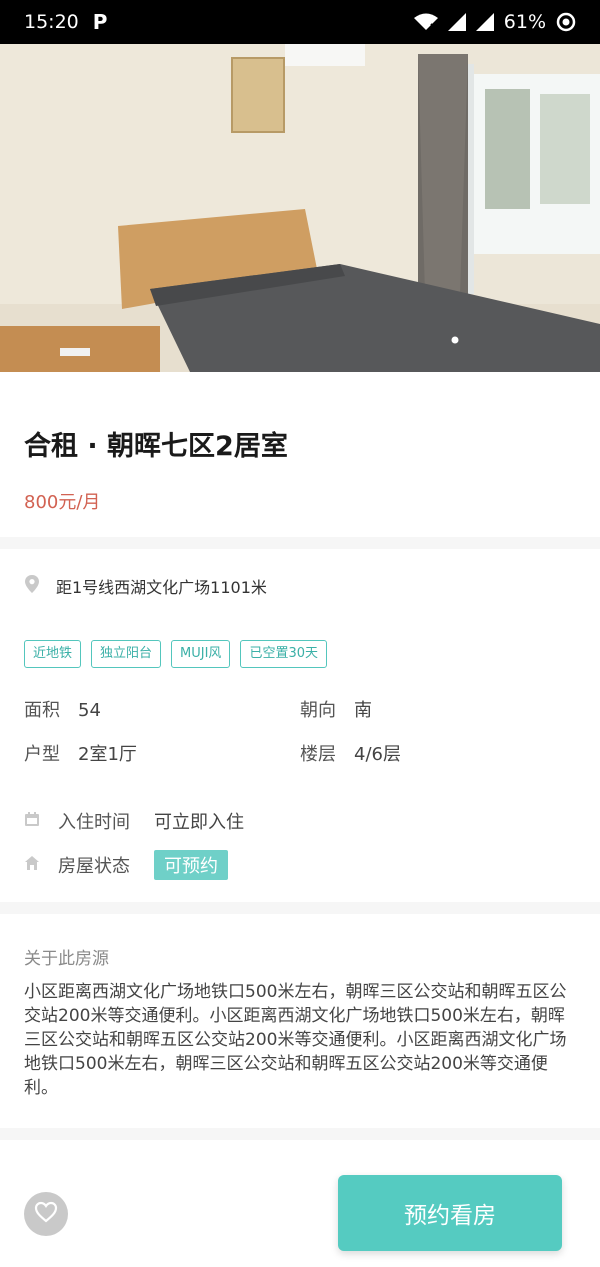  I want to click on tag: MUJI风, so click(201, 654).